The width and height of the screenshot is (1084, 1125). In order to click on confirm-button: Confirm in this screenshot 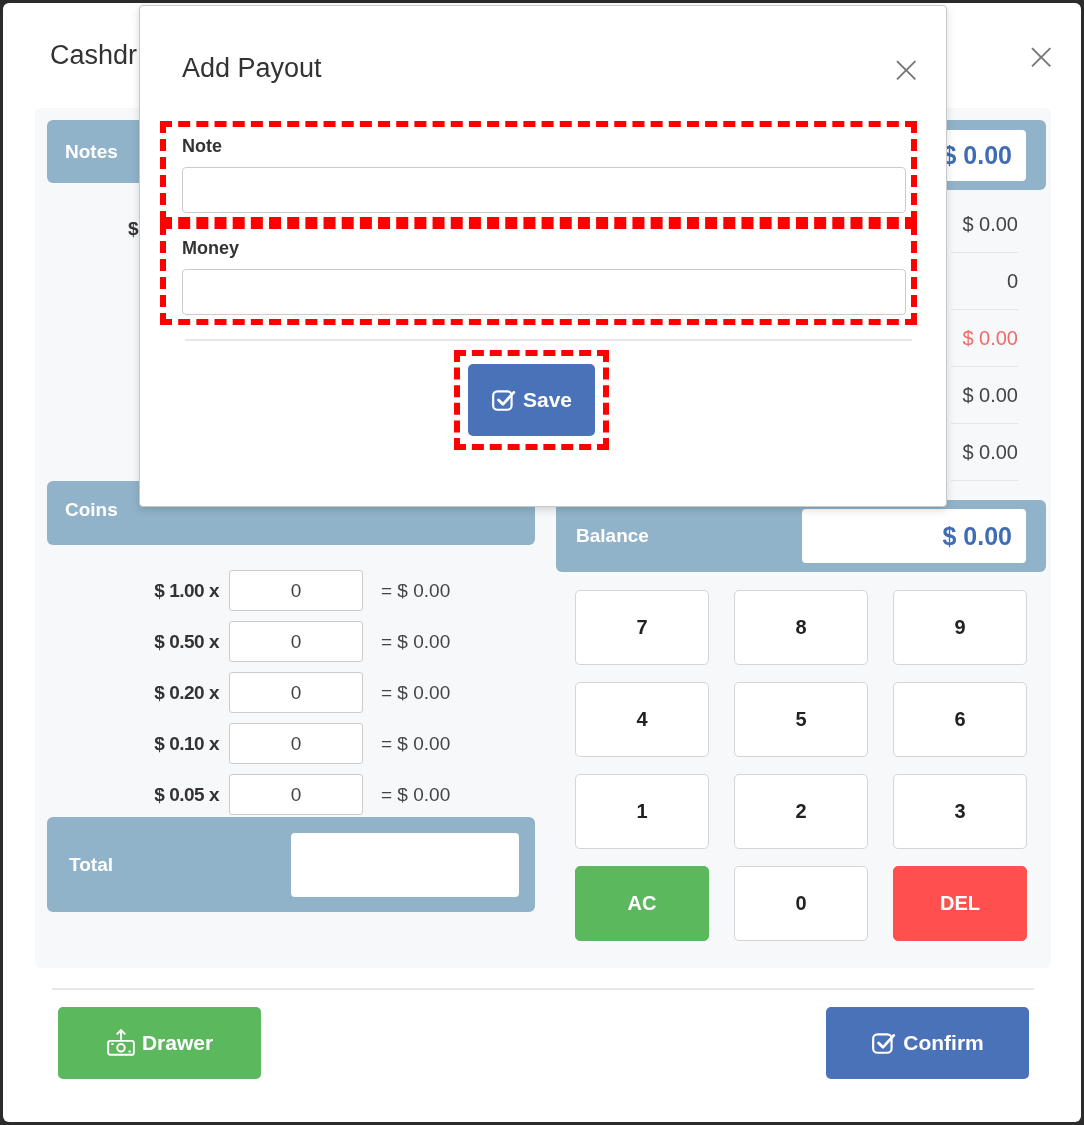, I will do `click(927, 1043)`.